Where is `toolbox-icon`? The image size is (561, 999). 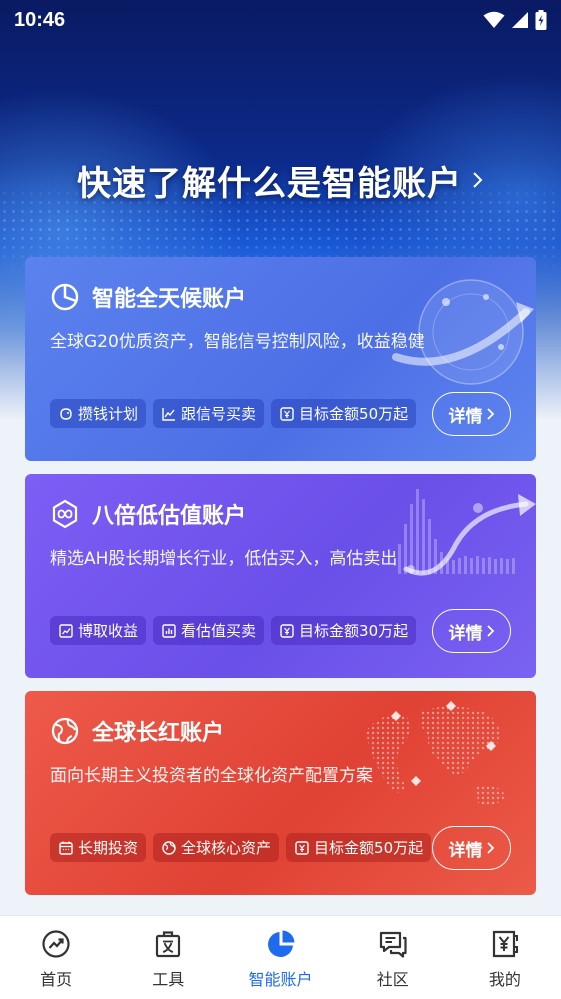
toolbox-icon is located at coordinates (168, 944).